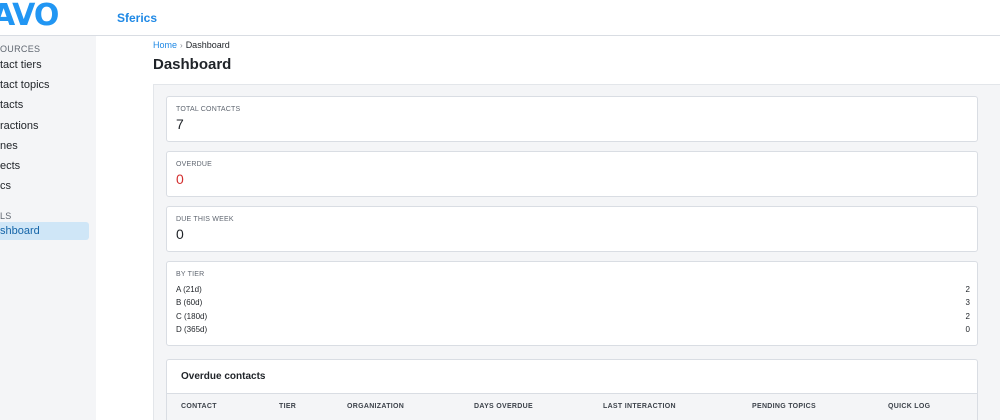  I want to click on sidebar-item-nes: nes, so click(44, 146).